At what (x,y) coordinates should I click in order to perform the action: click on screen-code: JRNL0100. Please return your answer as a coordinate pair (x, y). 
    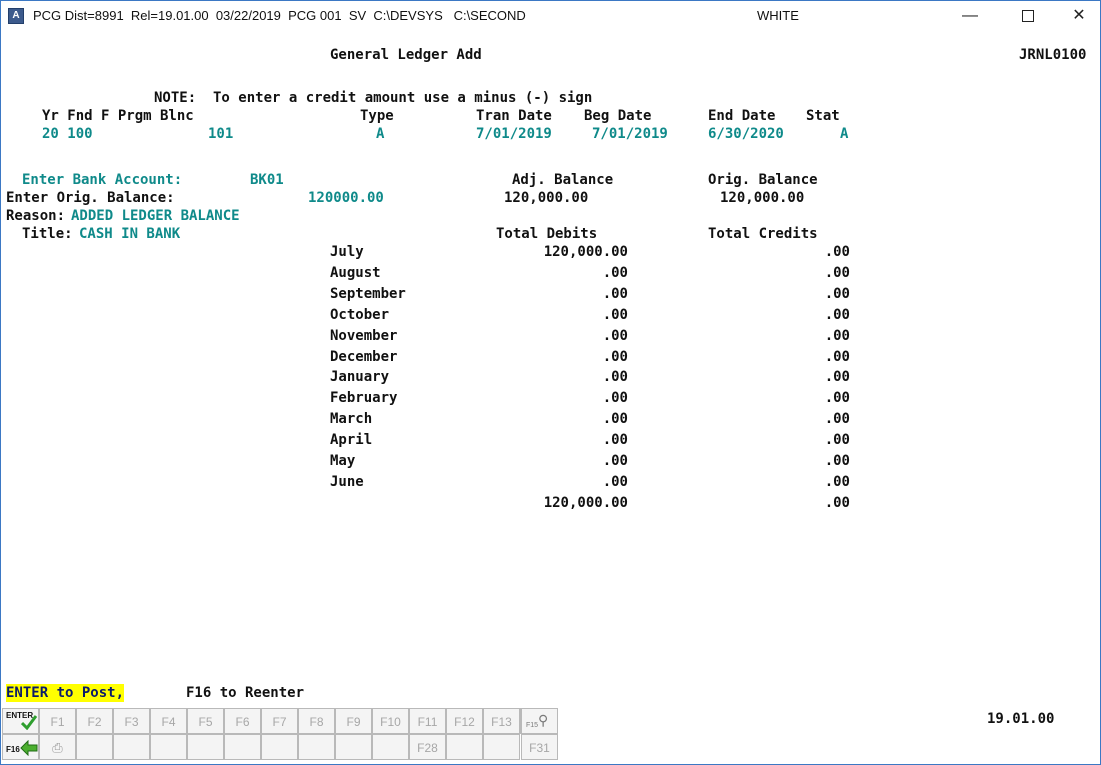
    Looking at the image, I should click on (1053, 55).